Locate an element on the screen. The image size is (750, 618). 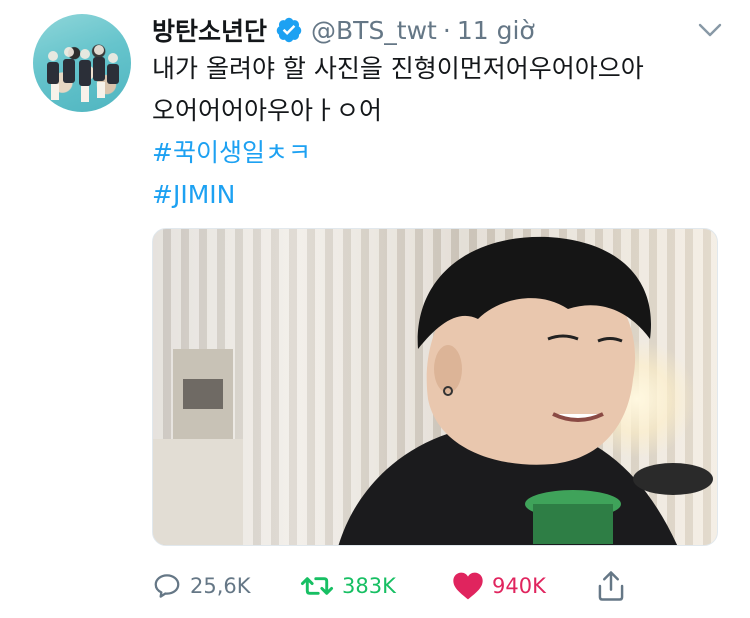
tweet-header: 방탄소년단 @BTS_twt · 11 giờ is located at coordinates (343, 30).